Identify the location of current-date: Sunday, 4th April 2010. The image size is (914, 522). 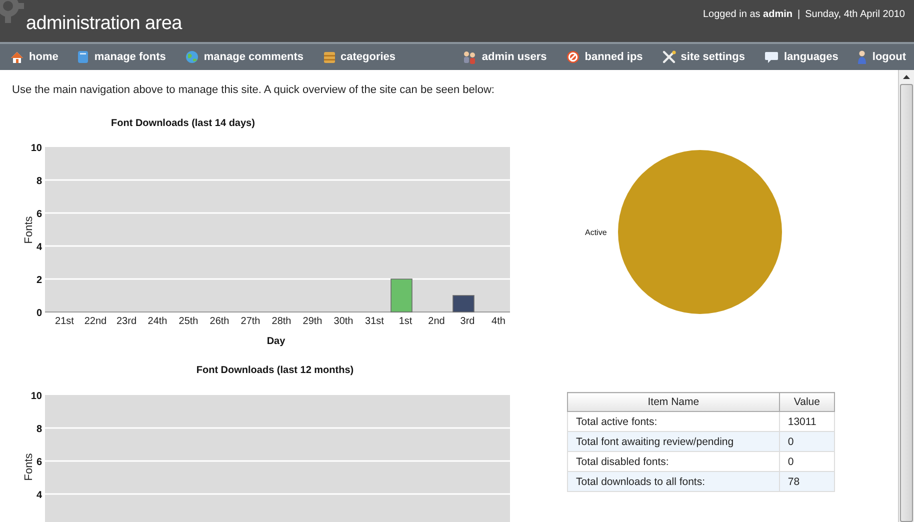
(855, 14).